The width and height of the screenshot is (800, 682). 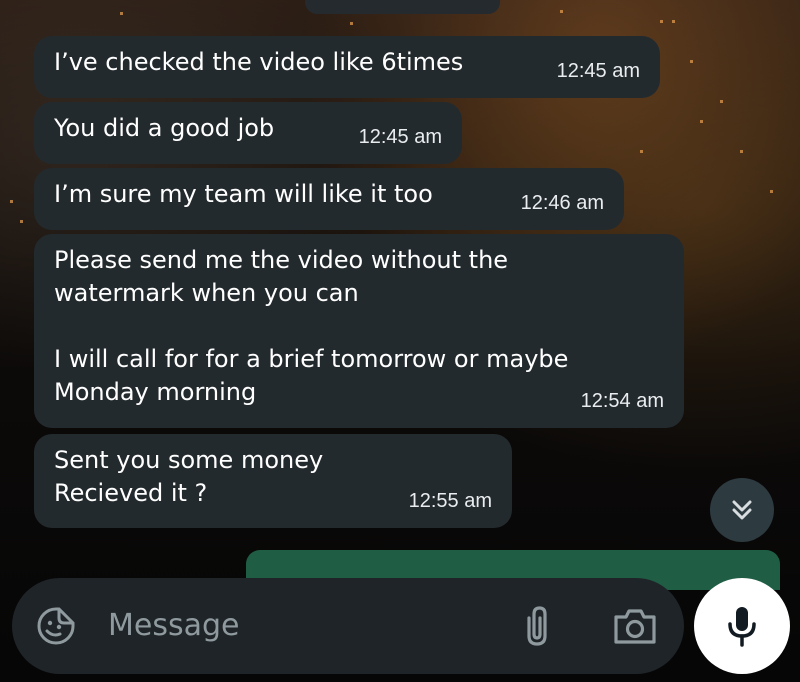 What do you see at coordinates (402, 7) in the screenshot?
I see `date-pill` at bounding box center [402, 7].